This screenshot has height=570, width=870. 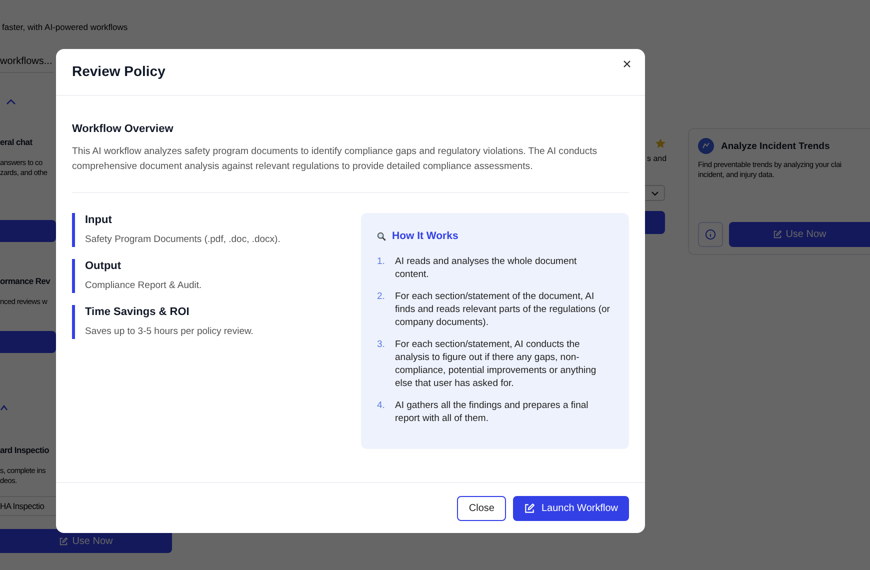 What do you see at coordinates (381, 297) in the screenshot?
I see `step-number: 2.` at bounding box center [381, 297].